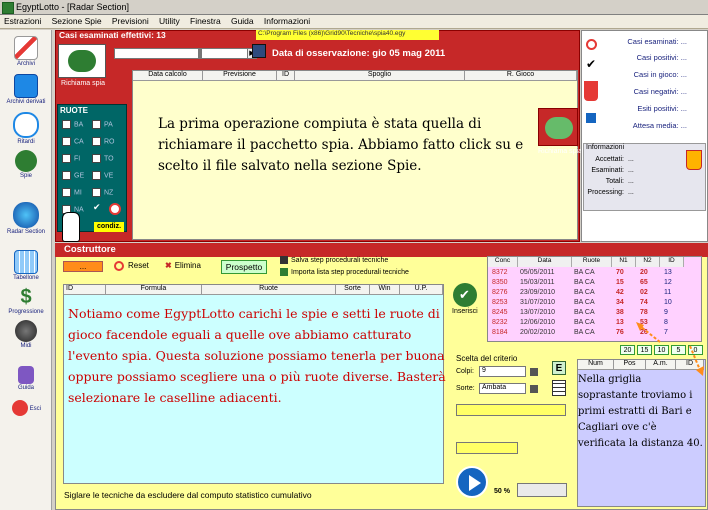 The width and height of the screenshot is (708, 510). I want to click on zoom-level: 50 %, so click(502, 491).